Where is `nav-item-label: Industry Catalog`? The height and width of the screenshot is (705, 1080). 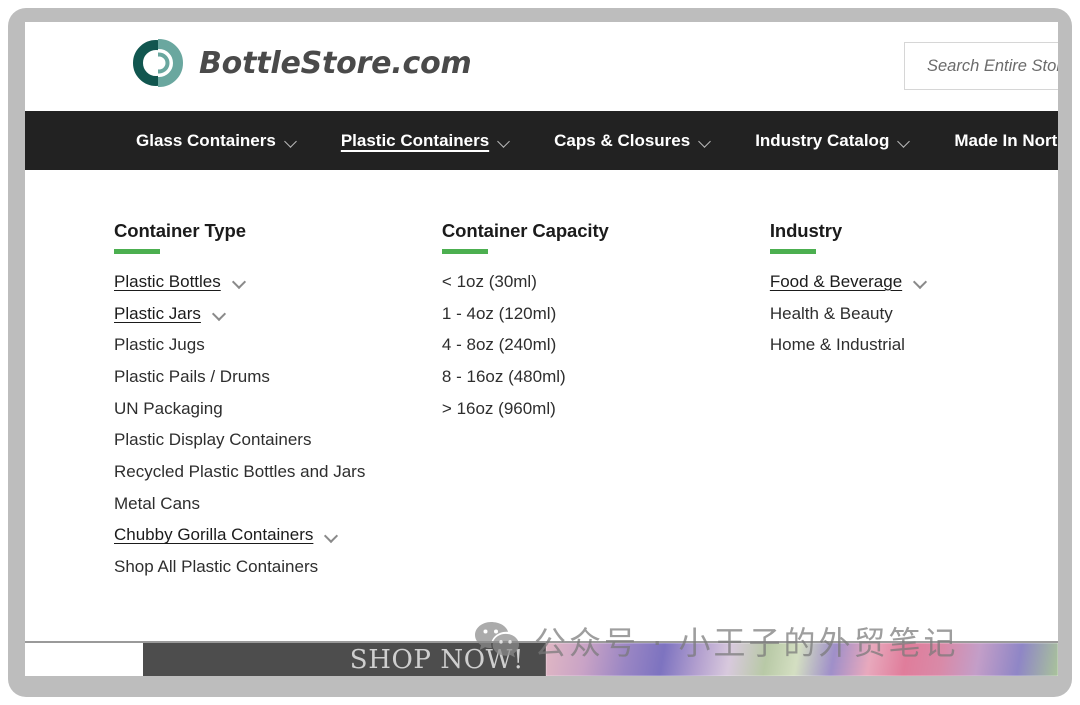 nav-item-label: Industry Catalog is located at coordinates (822, 140).